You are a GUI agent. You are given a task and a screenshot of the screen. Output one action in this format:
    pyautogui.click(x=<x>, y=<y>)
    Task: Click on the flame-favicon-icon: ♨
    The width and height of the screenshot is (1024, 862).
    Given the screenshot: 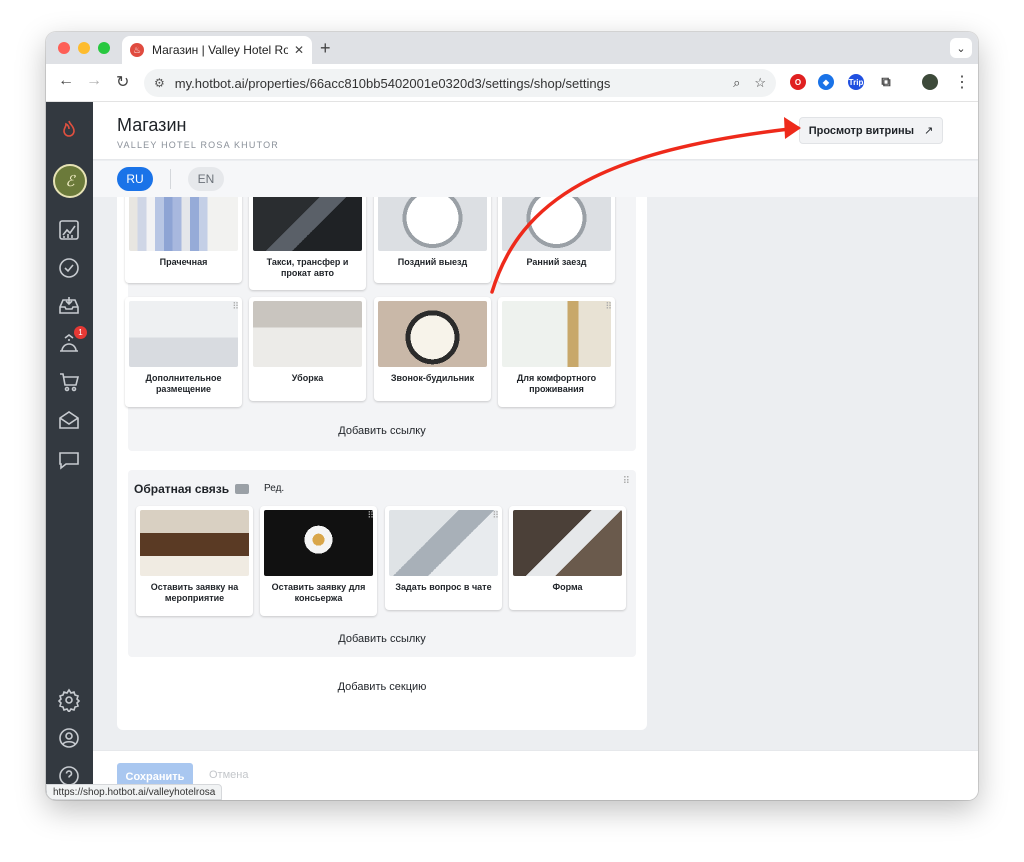 What is the action you would take?
    pyautogui.click(x=137, y=50)
    